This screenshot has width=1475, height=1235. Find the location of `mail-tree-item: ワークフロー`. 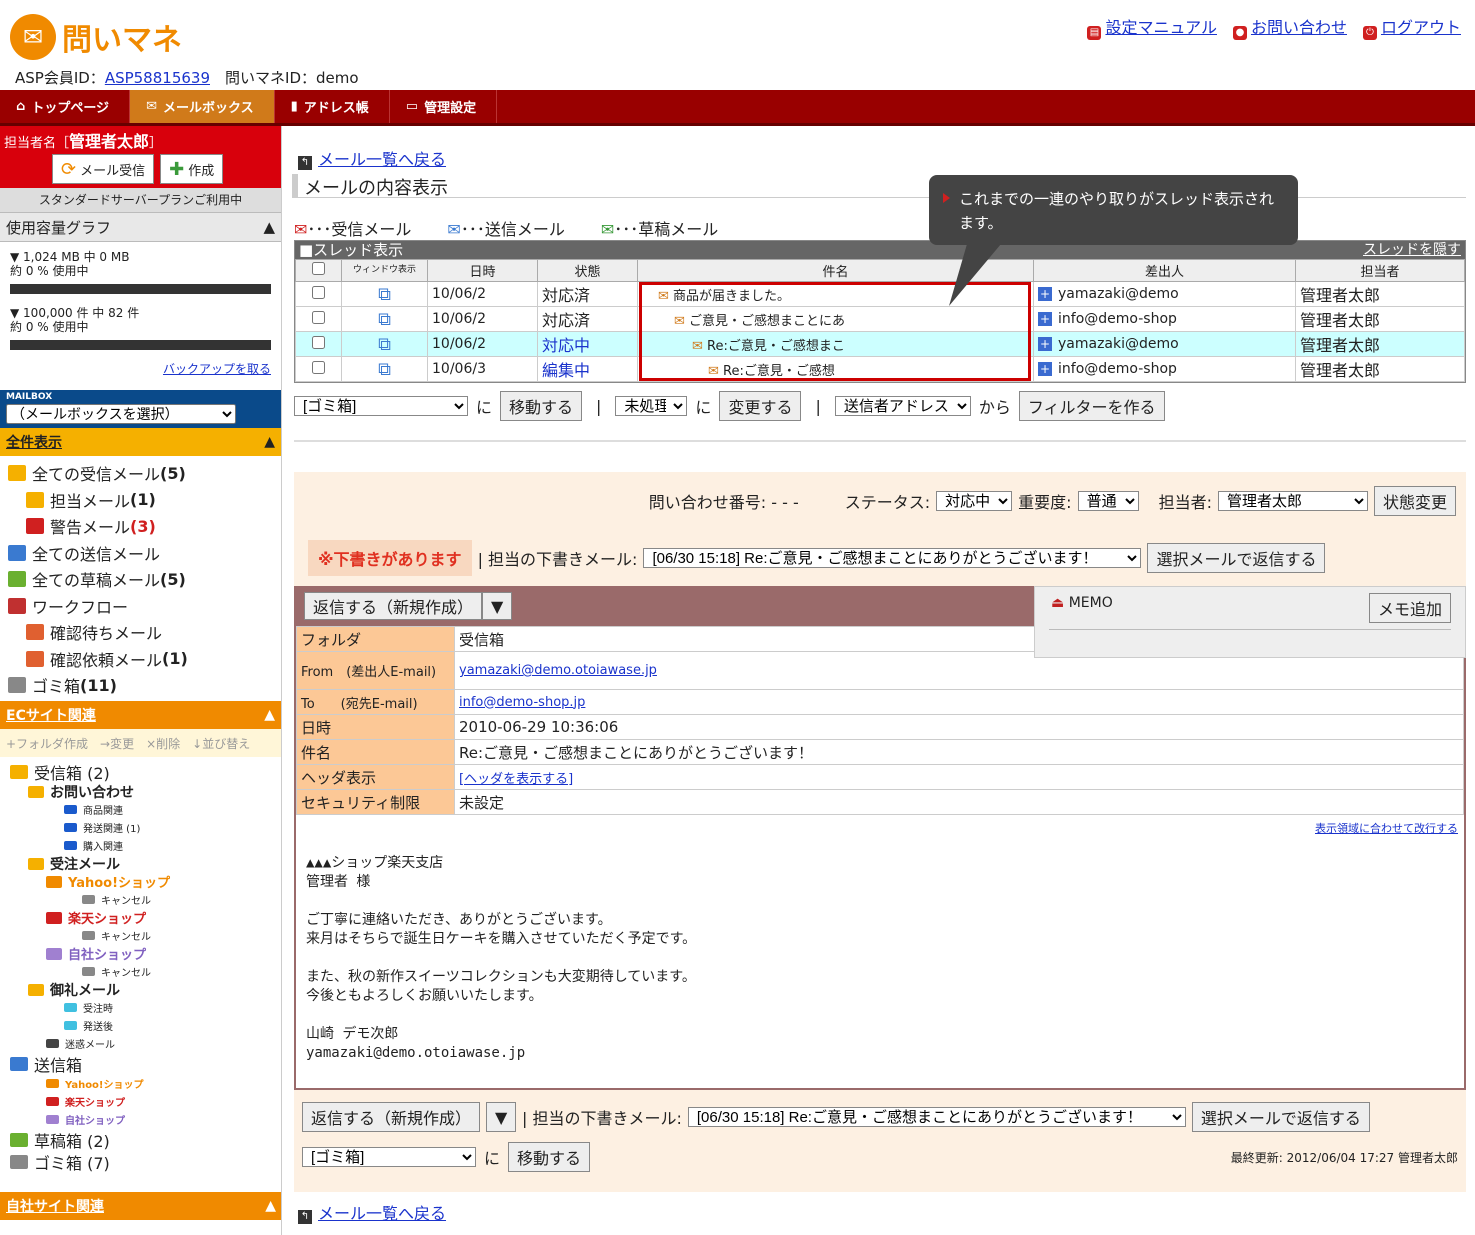

mail-tree-item: ワークフロー is located at coordinates (144, 606).